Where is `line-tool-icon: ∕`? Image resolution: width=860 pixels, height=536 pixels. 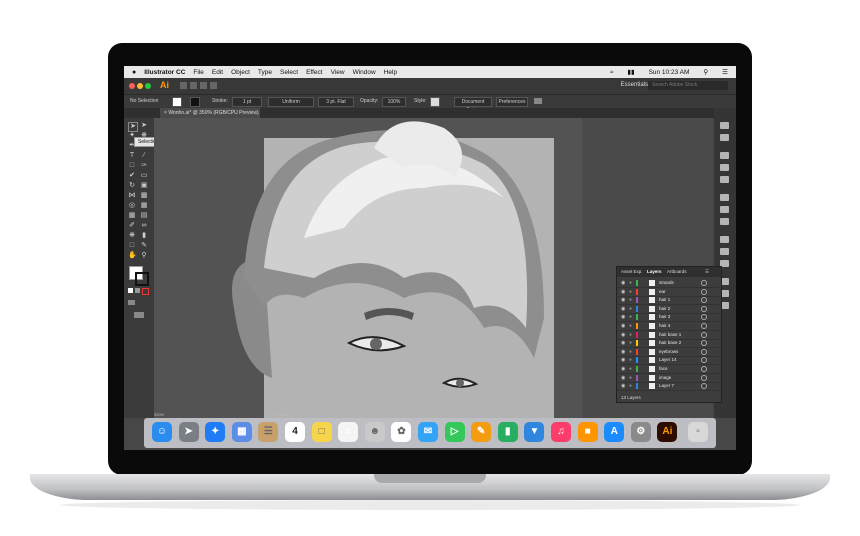 line-tool-icon: ∕ is located at coordinates (144, 156).